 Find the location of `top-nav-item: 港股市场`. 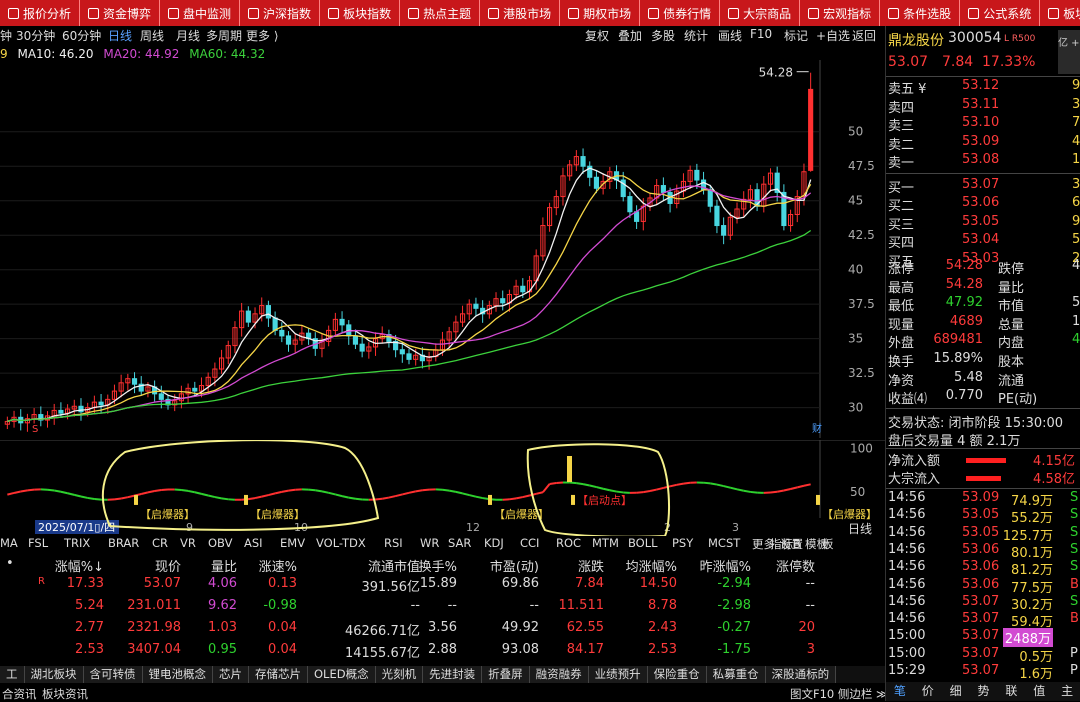

top-nav-item: 港股市场 is located at coordinates (520, 13).